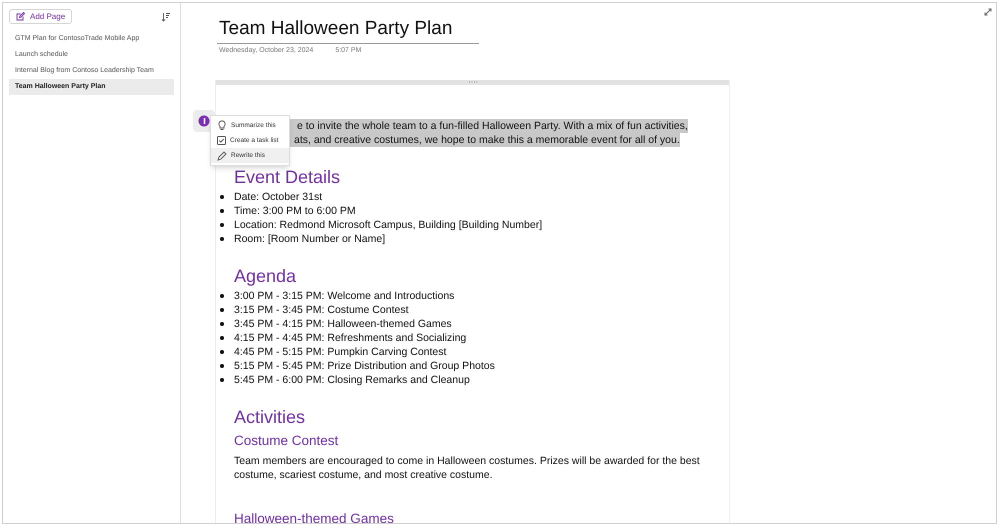  What do you see at coordinates (295, 211) in the screenshot?
I see `list-item: Time: 3:00 PM to 6:00 PM` at bounding box center [295, 211].